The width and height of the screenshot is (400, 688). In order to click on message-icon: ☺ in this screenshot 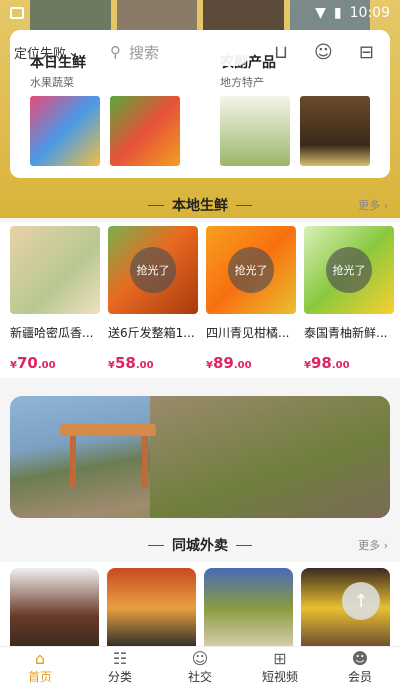, I will do `click(323, 52)`.